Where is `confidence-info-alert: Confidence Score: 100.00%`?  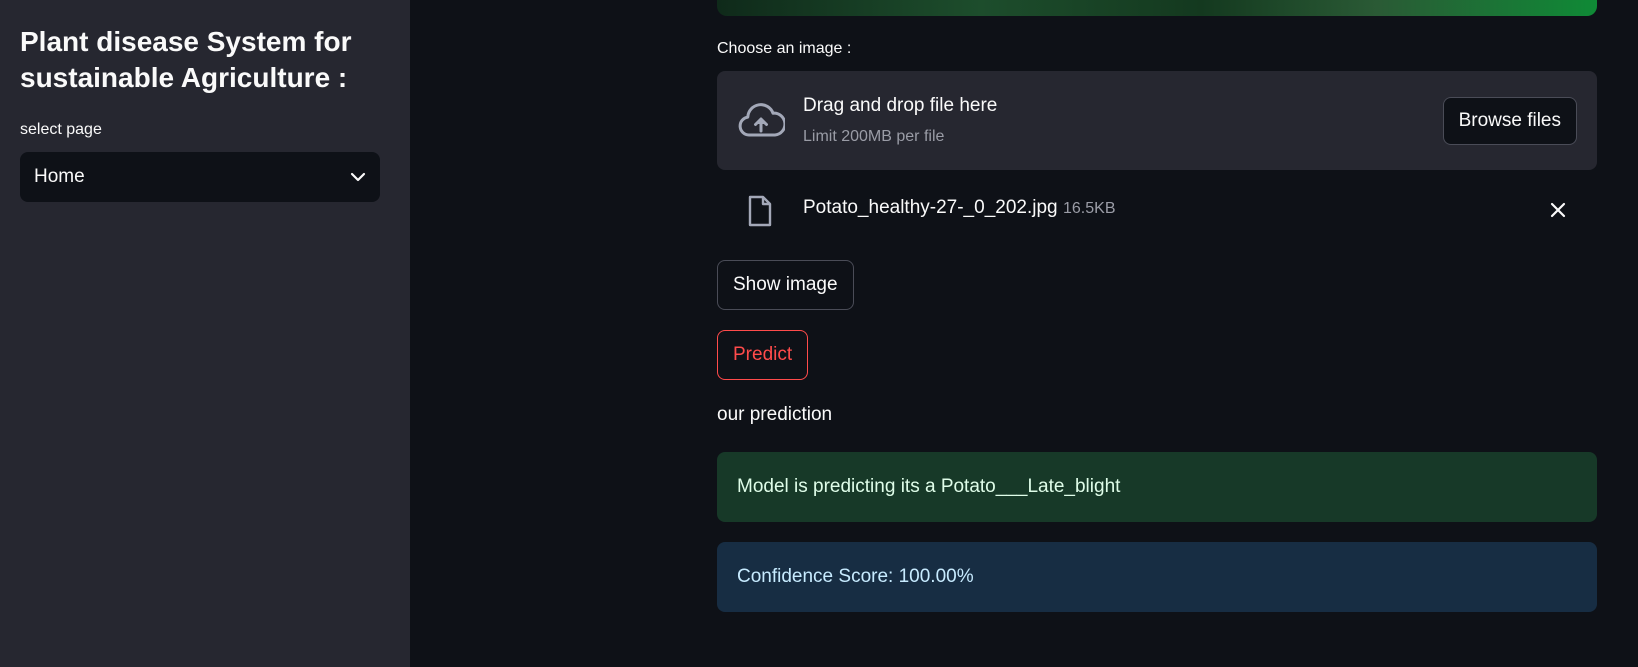 confidence-info-alert: Confidence Score: 100.00% is located at coordinates (1157, 577).